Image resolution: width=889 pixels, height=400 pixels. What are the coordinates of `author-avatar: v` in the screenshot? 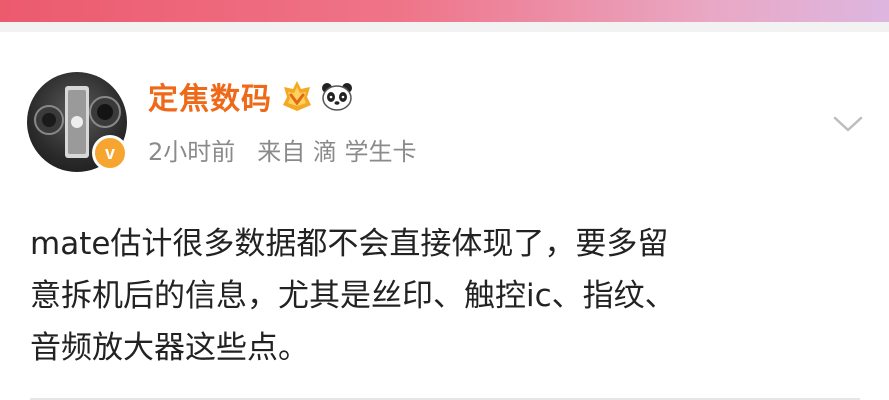 It's located at (77, 122).